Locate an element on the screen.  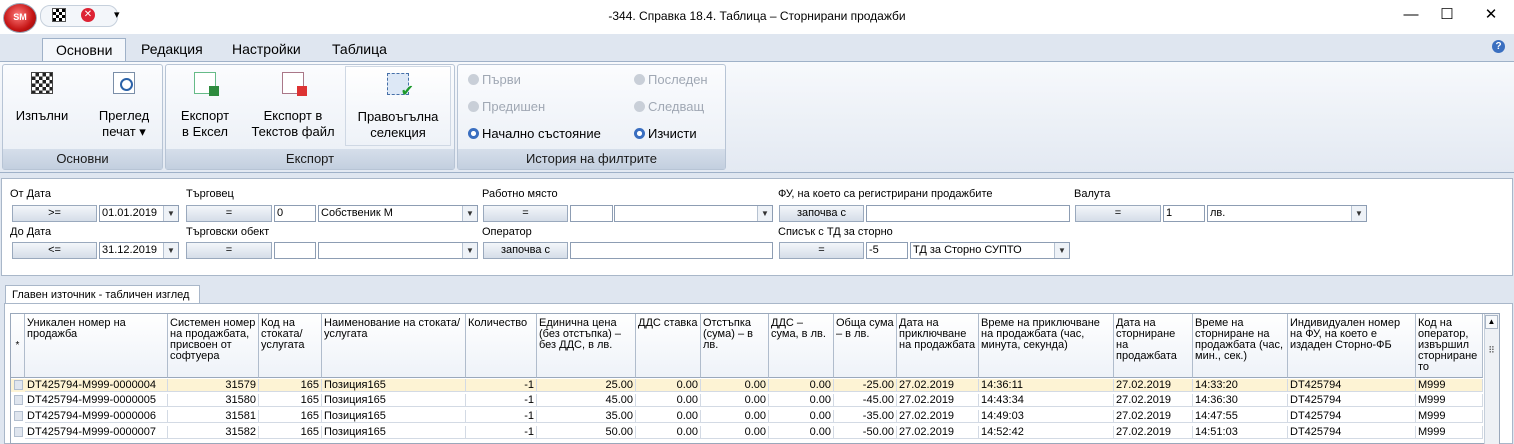
table-cell: 50.00 is located at coordinates (586, 432).